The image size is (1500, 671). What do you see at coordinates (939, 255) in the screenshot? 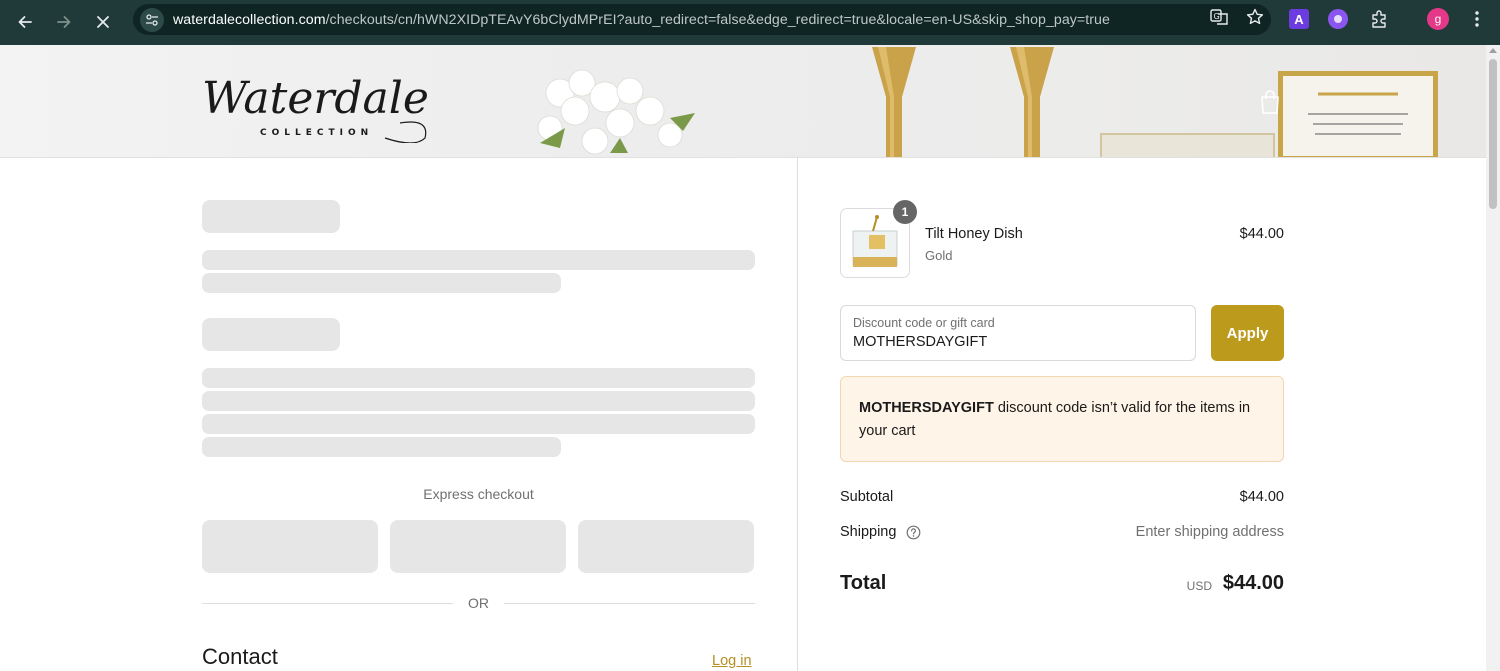
I see `product-variant: Gold` at bounding box center [939, 255].